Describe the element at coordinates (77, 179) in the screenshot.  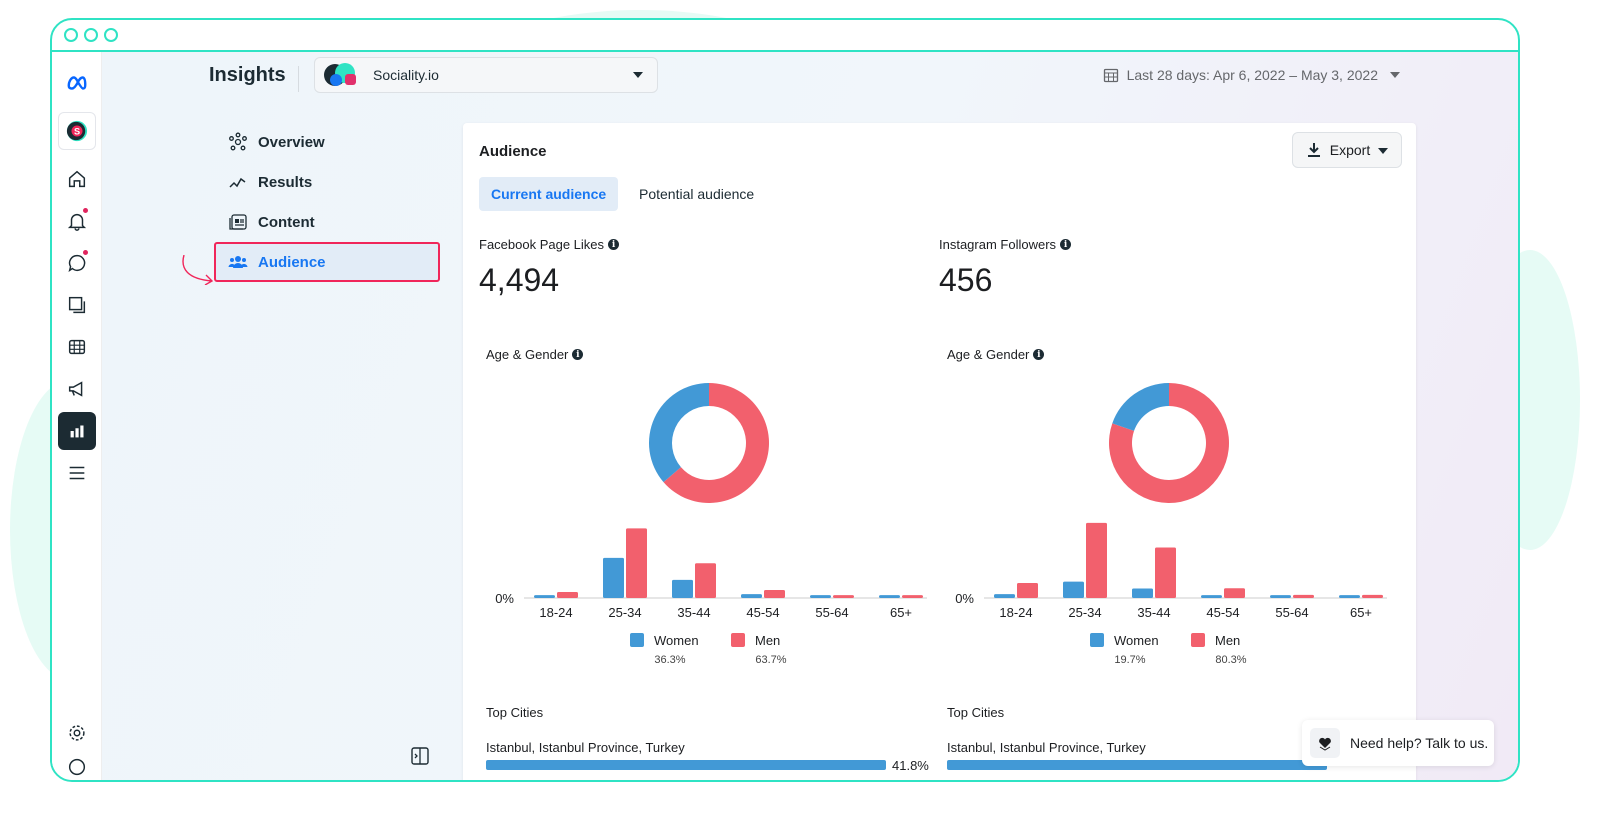
I see `home-icon` at that location.